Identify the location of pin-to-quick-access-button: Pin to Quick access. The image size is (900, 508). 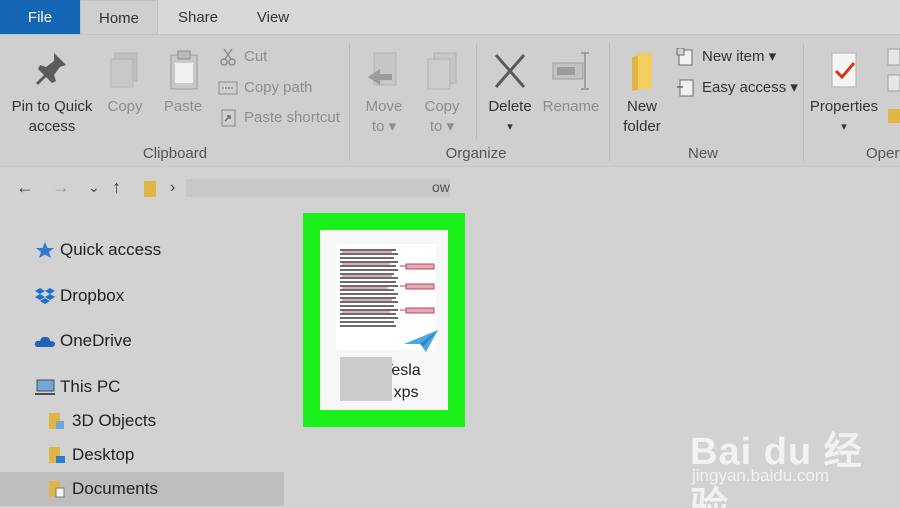
(52, 93).